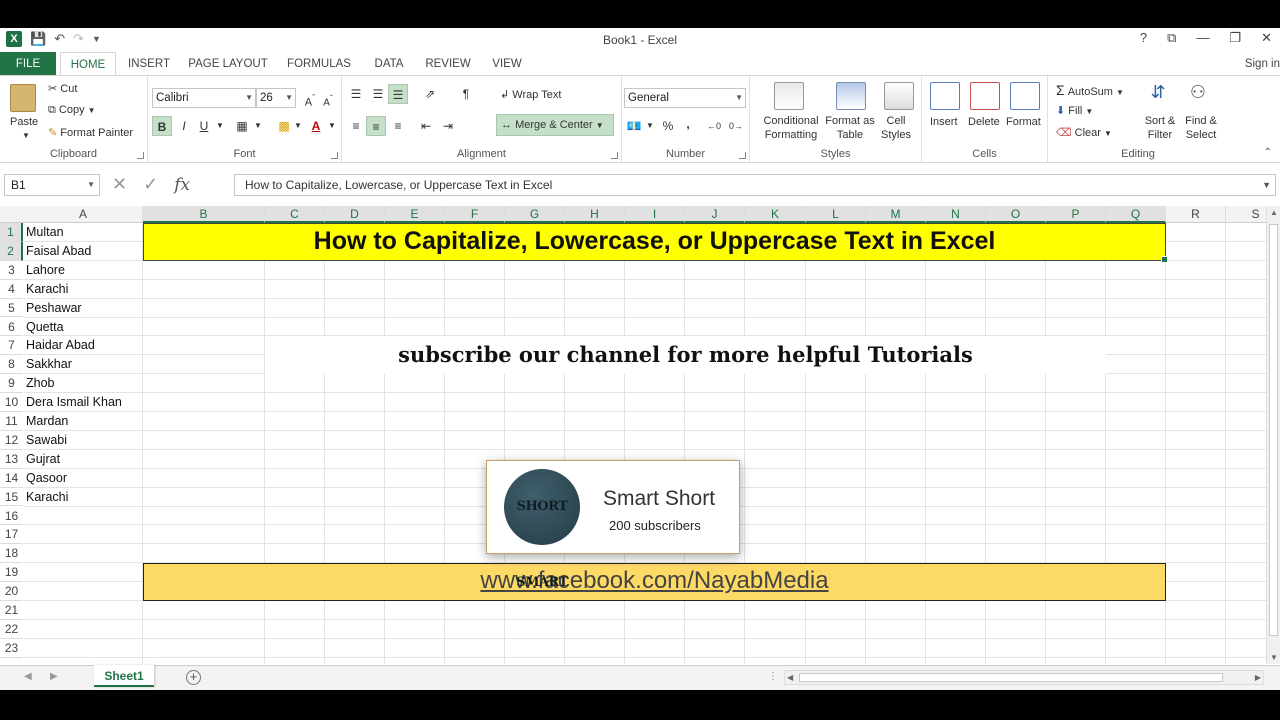 The height and width of the screenshot is (720, 1280). What do you see at coordinates (62, 88) in the screenshot?
I see `cut-button: ✂ Cut` at bounding box center [62, 88].